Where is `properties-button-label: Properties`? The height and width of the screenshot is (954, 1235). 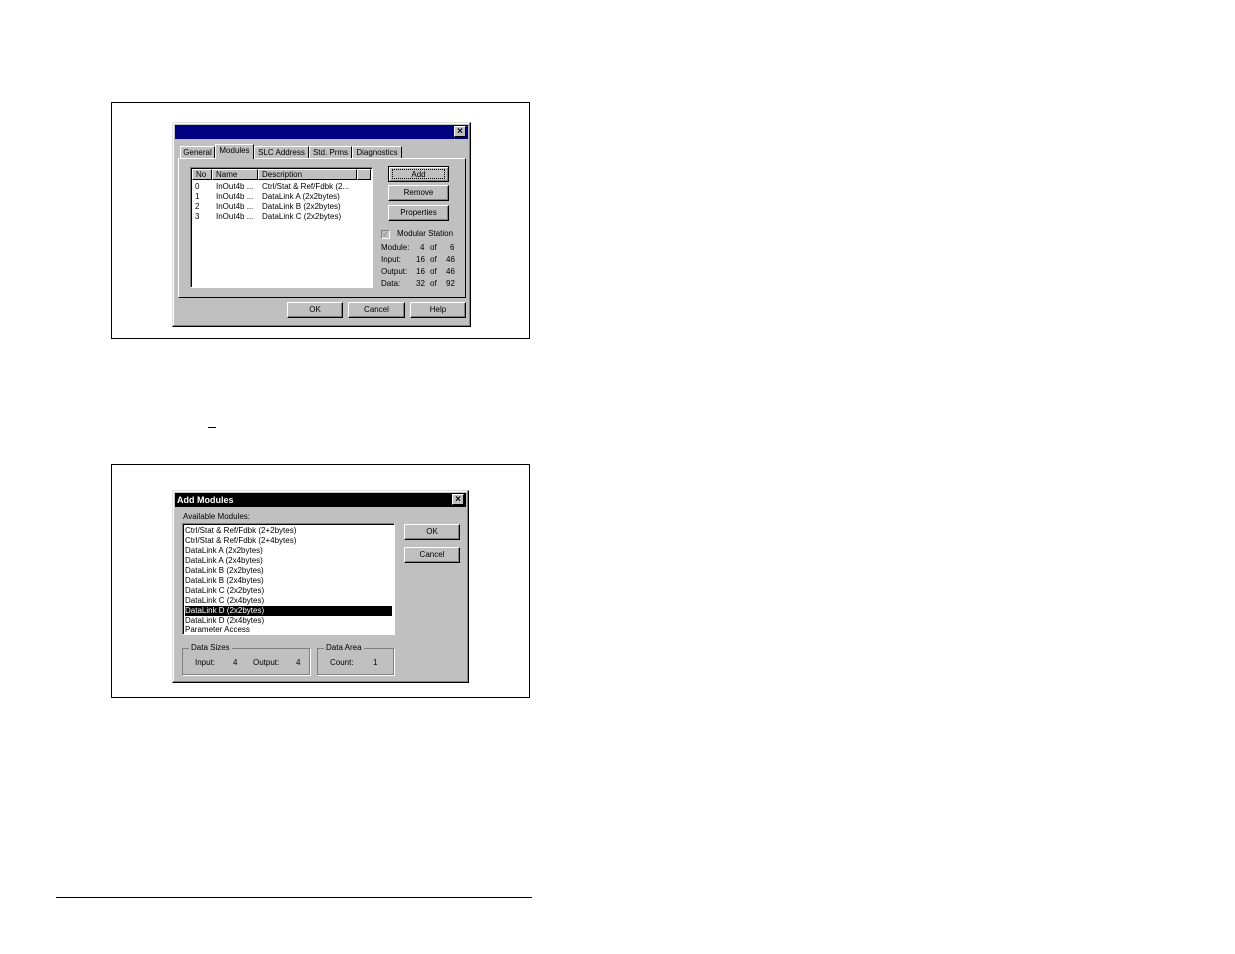
properties-button-label: Properties is located at coordinates (418, 212).